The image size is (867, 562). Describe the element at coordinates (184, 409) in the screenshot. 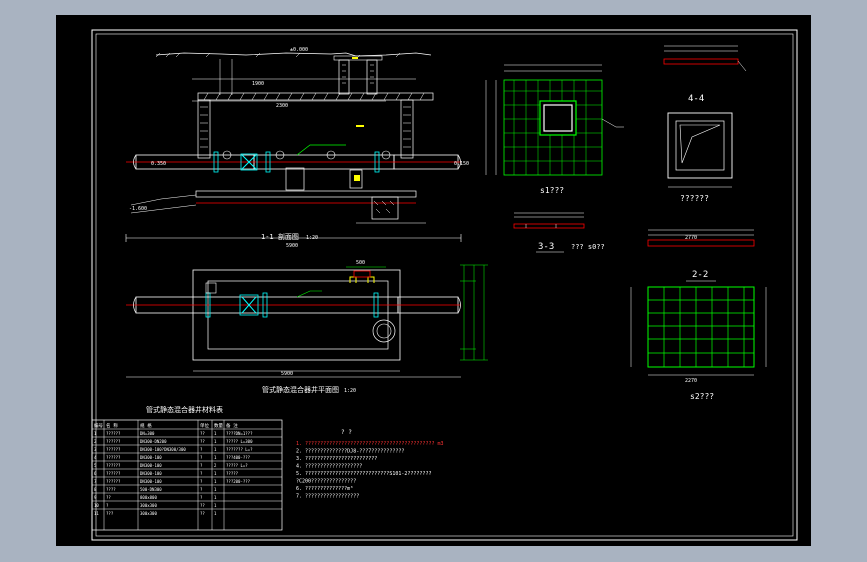

I see `materials-table-title: 管式静态混合器井材料表` at that location.